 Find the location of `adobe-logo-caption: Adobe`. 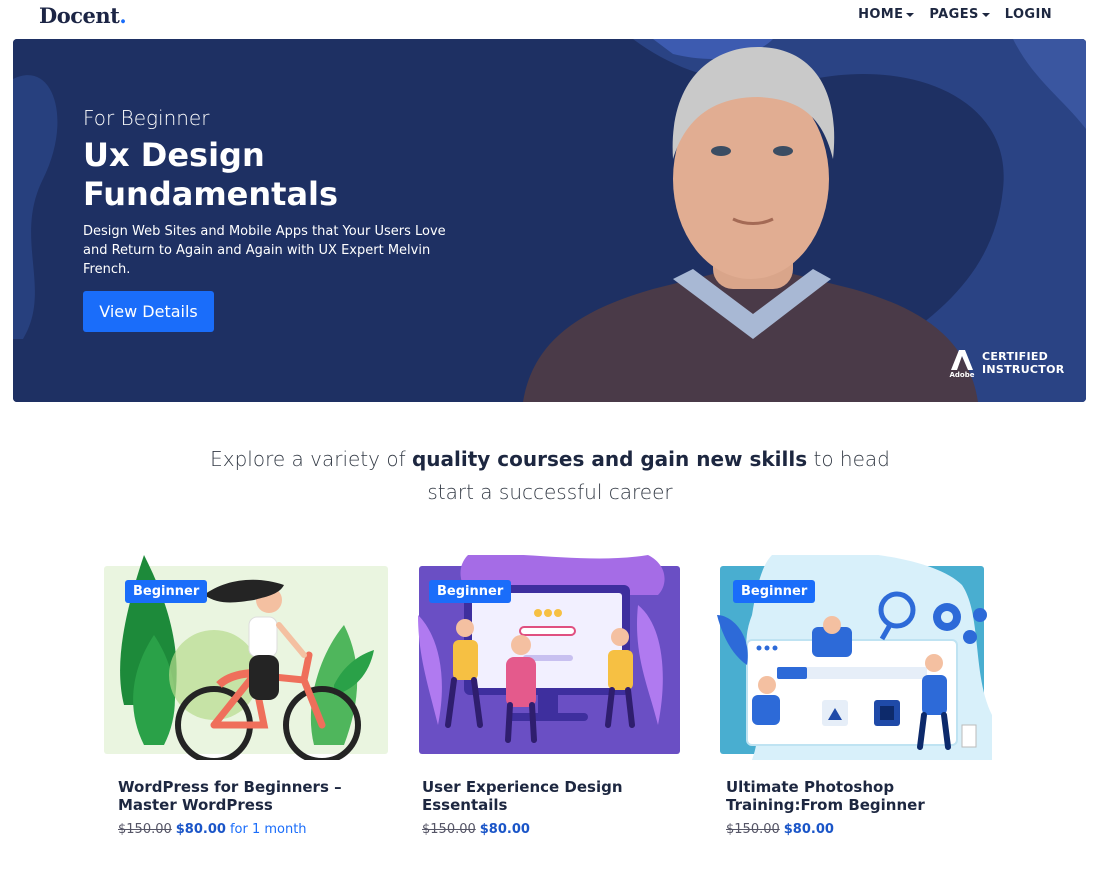

adobe-logo-caption: Adobe is located at coordinates (962, 375).